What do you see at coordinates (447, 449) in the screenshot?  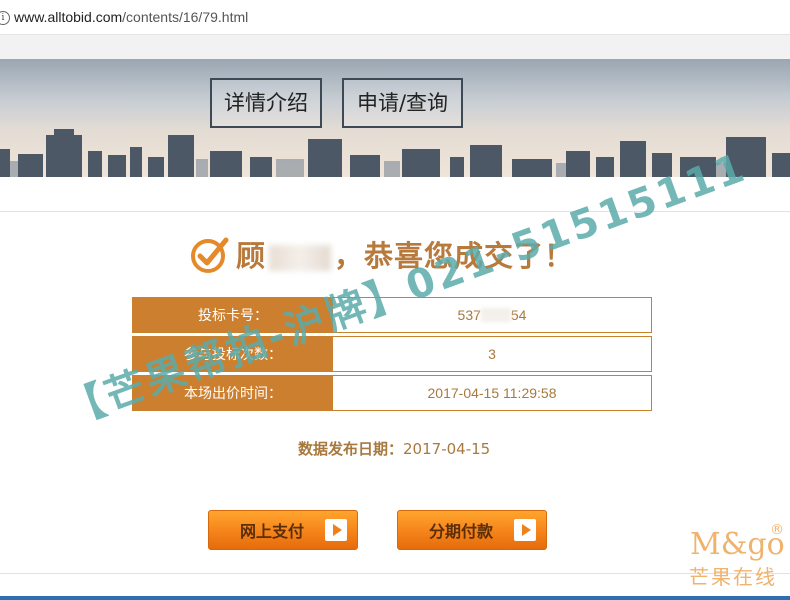 I see `publish-date-value: 2017-04-15` at bounding box center [447, 449].